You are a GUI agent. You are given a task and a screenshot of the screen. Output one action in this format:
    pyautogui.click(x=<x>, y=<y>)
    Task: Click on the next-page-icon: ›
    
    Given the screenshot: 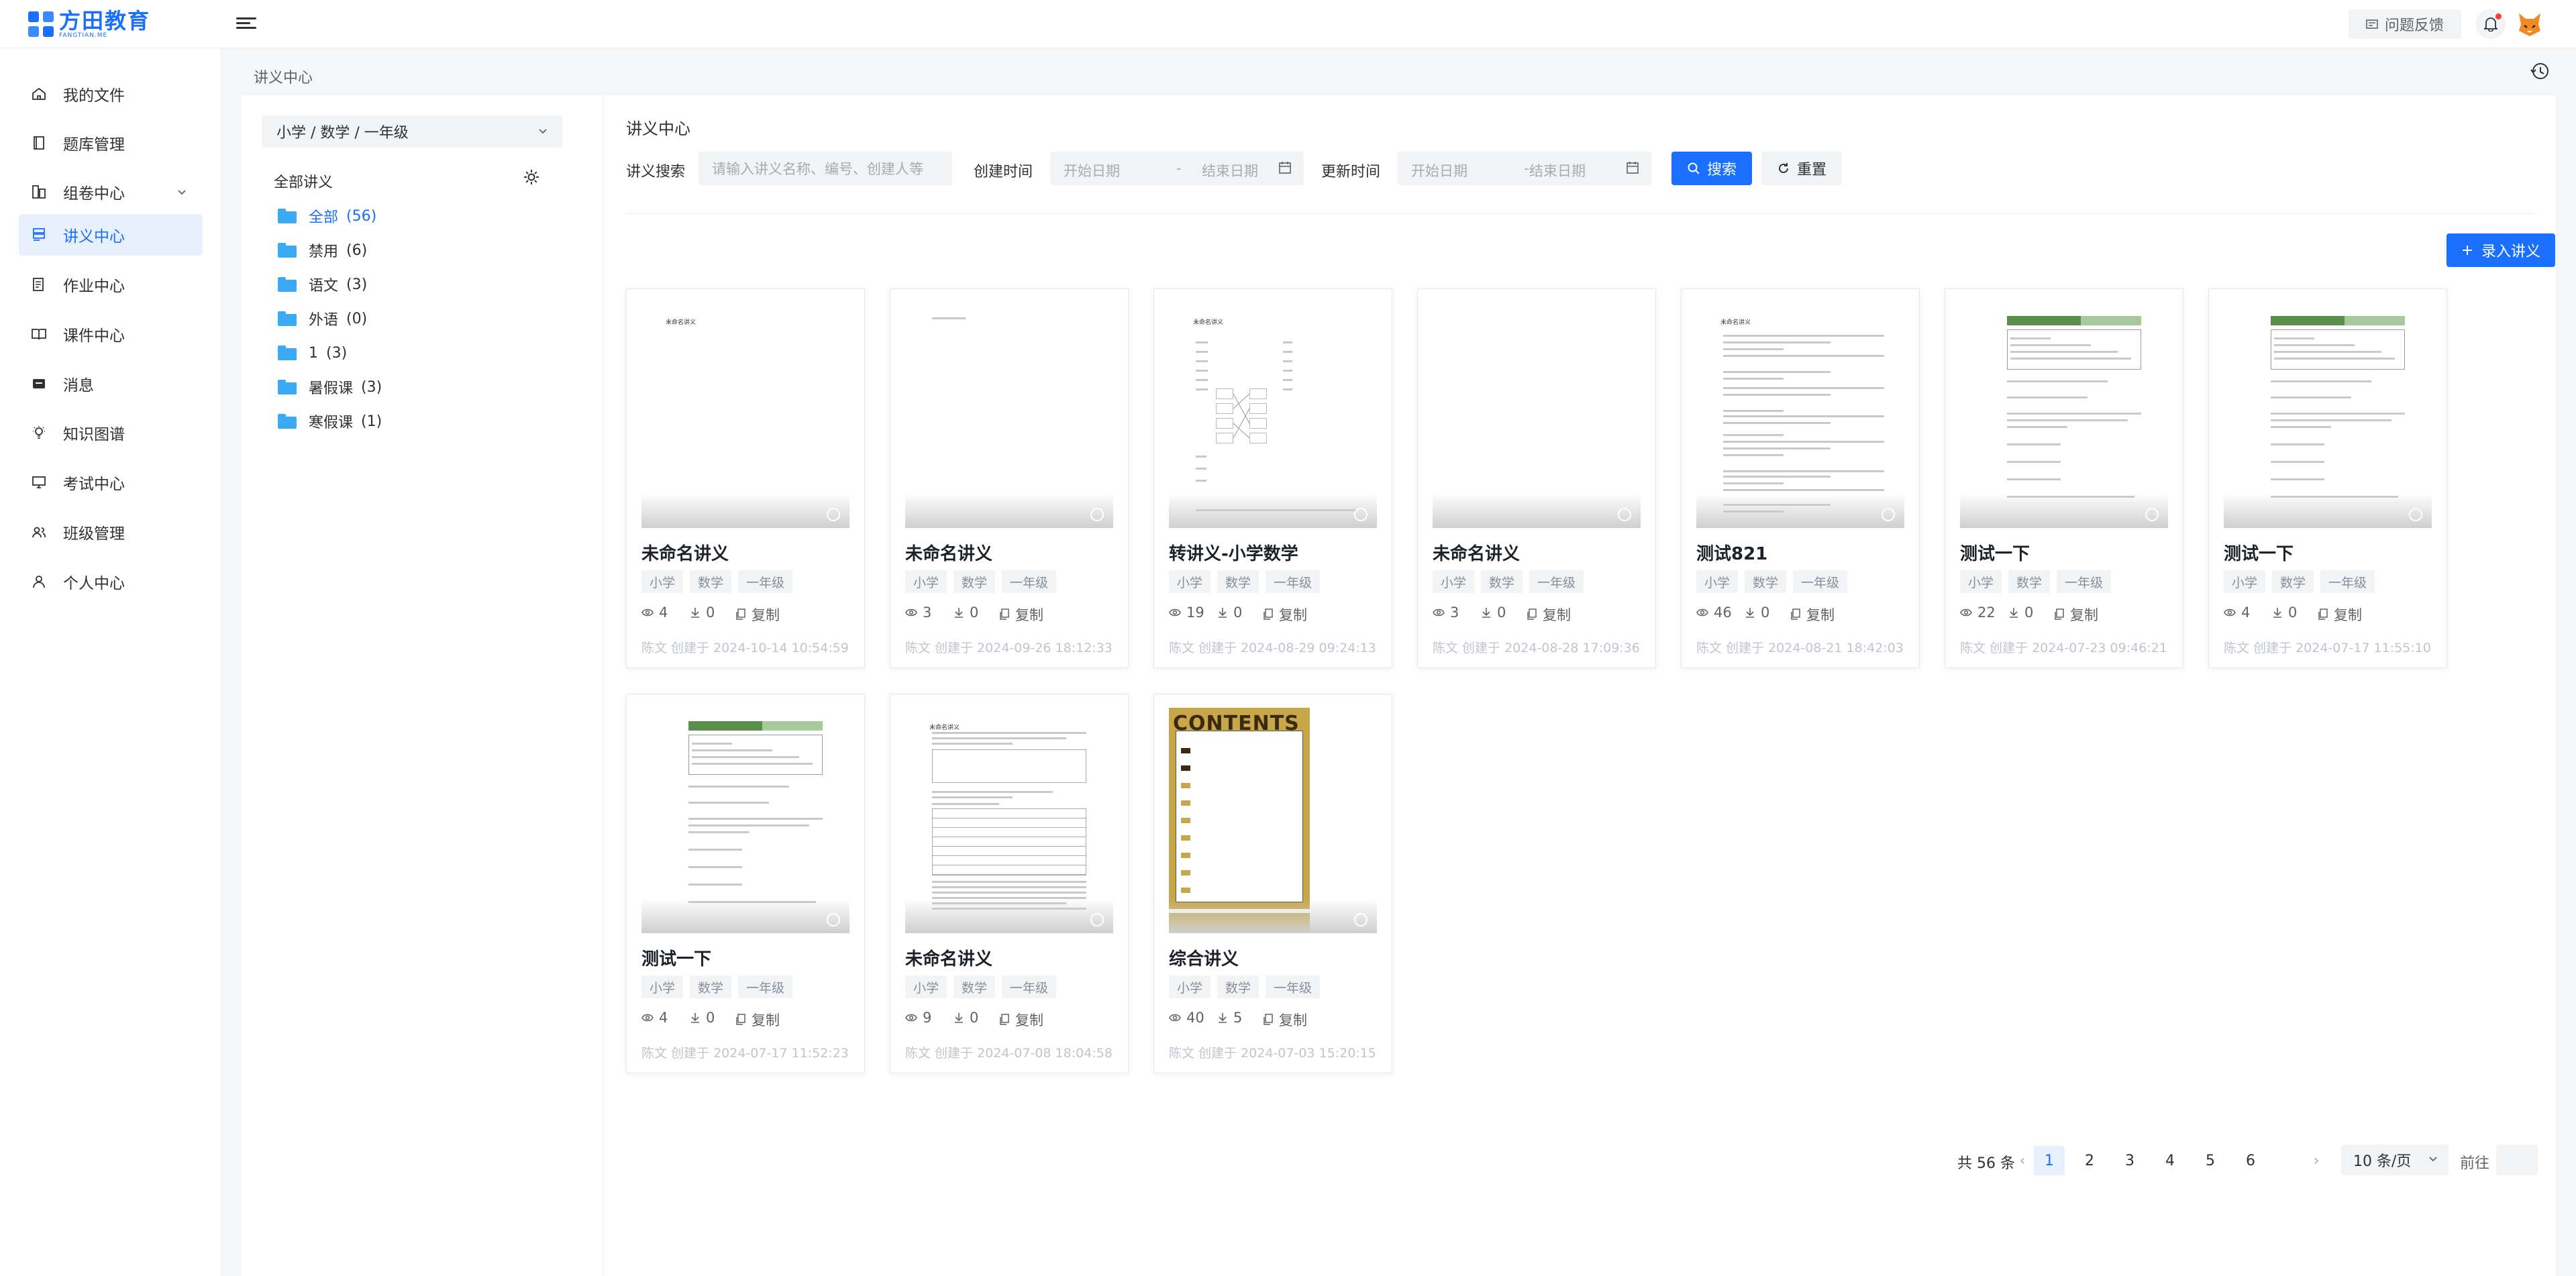 What is the action you would take?
    pyautogui.click(x=2316, y=1161)
    